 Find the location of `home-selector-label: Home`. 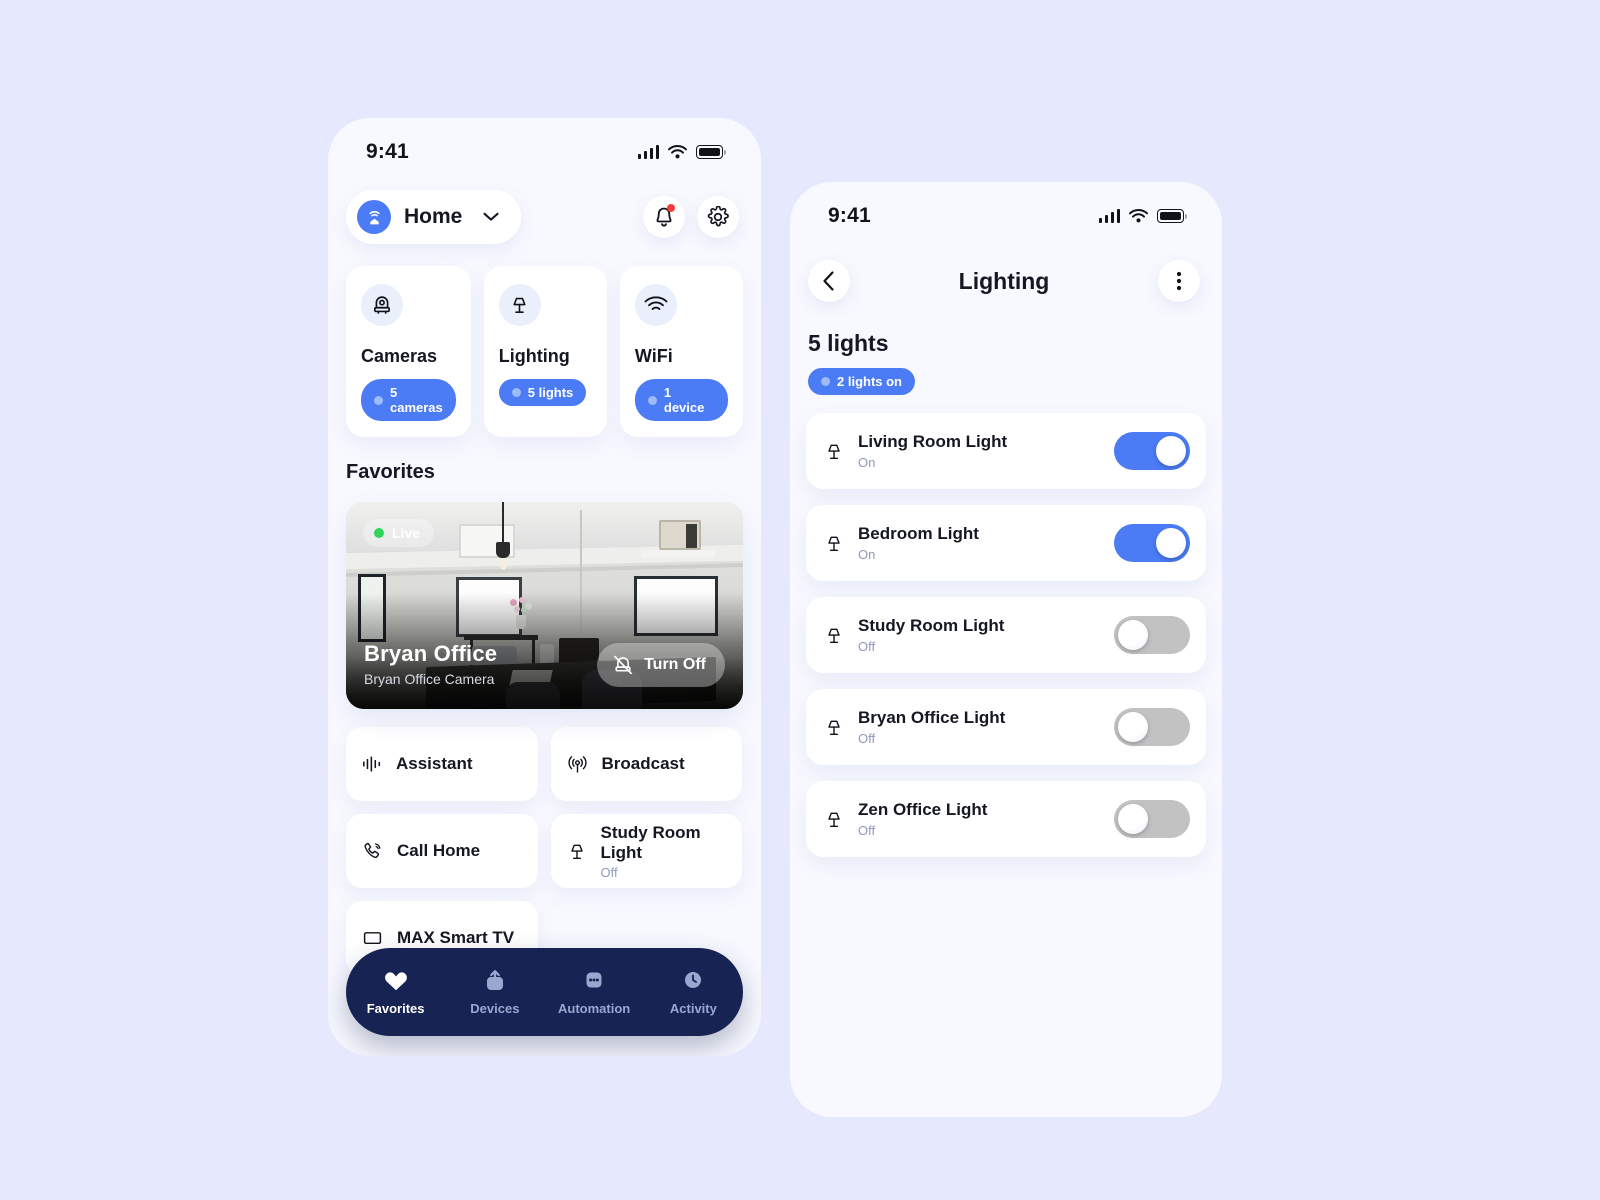

home-selector-label: Home is located at coordinates (433, 216).